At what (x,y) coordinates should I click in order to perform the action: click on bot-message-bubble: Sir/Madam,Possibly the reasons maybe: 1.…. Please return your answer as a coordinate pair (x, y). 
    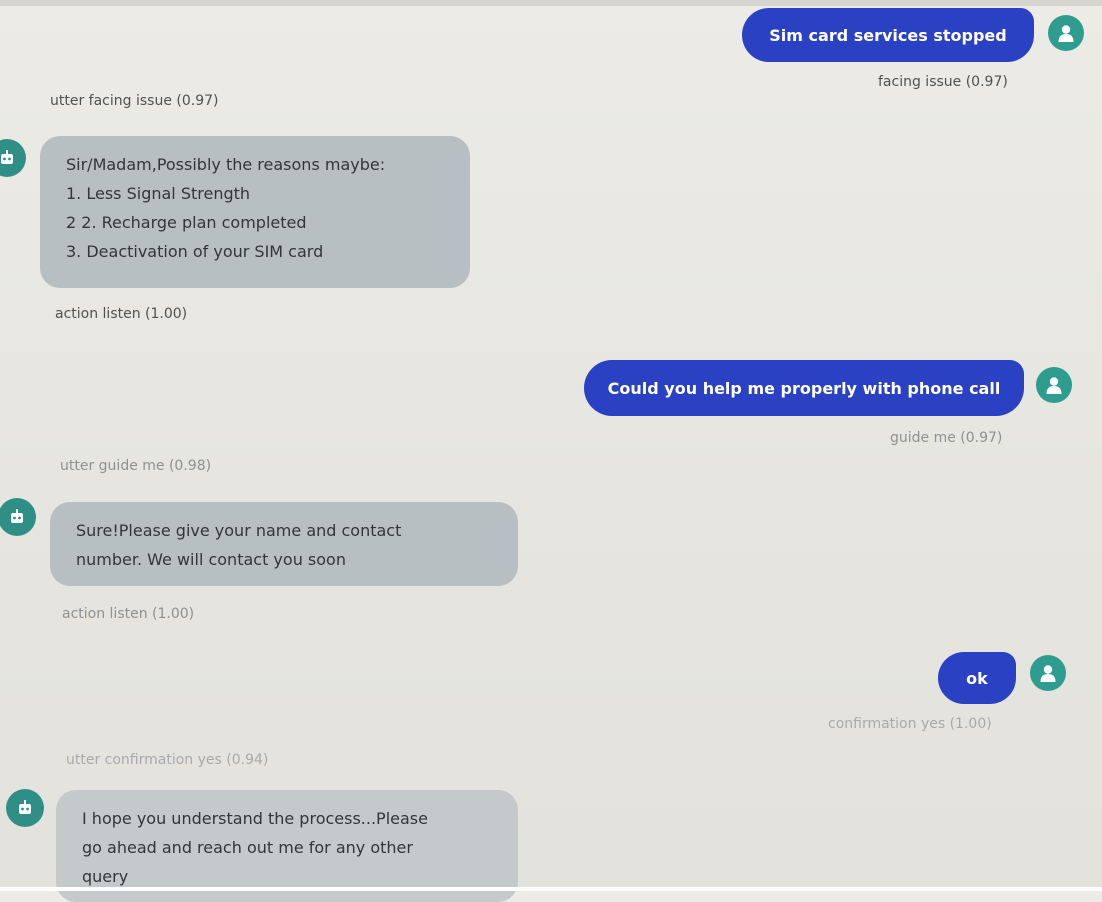
    Looking at the image, I should click on (255, 212).